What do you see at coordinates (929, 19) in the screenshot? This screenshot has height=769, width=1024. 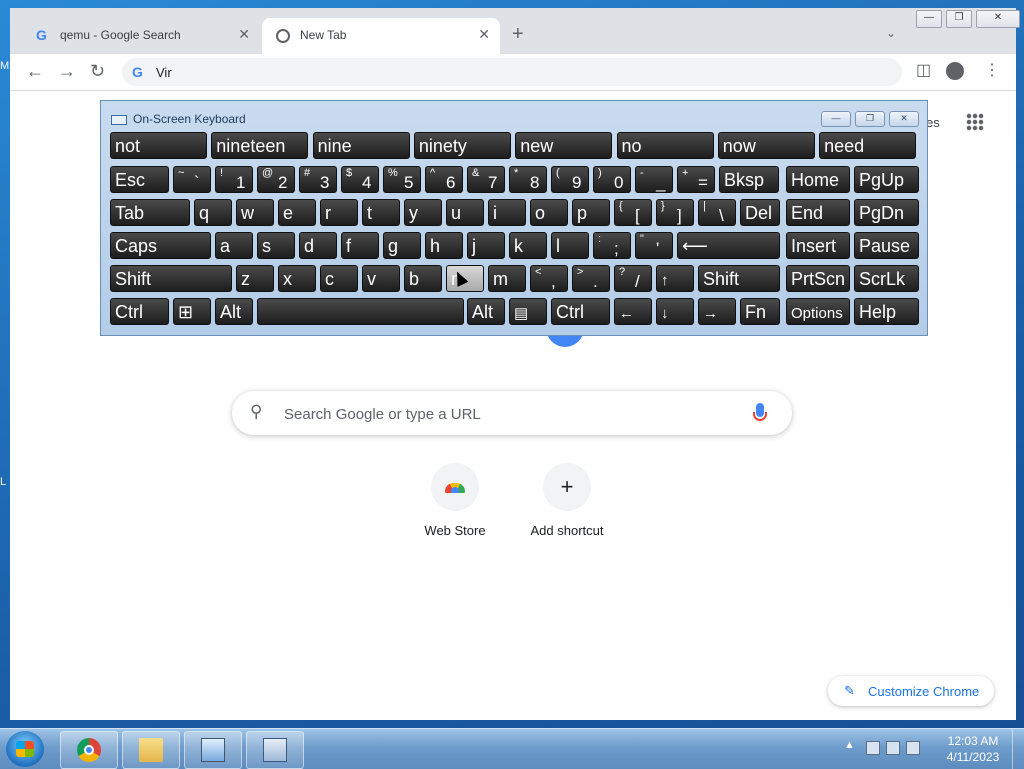 I see `minimize-button: —` at bounding box center [929, 19].